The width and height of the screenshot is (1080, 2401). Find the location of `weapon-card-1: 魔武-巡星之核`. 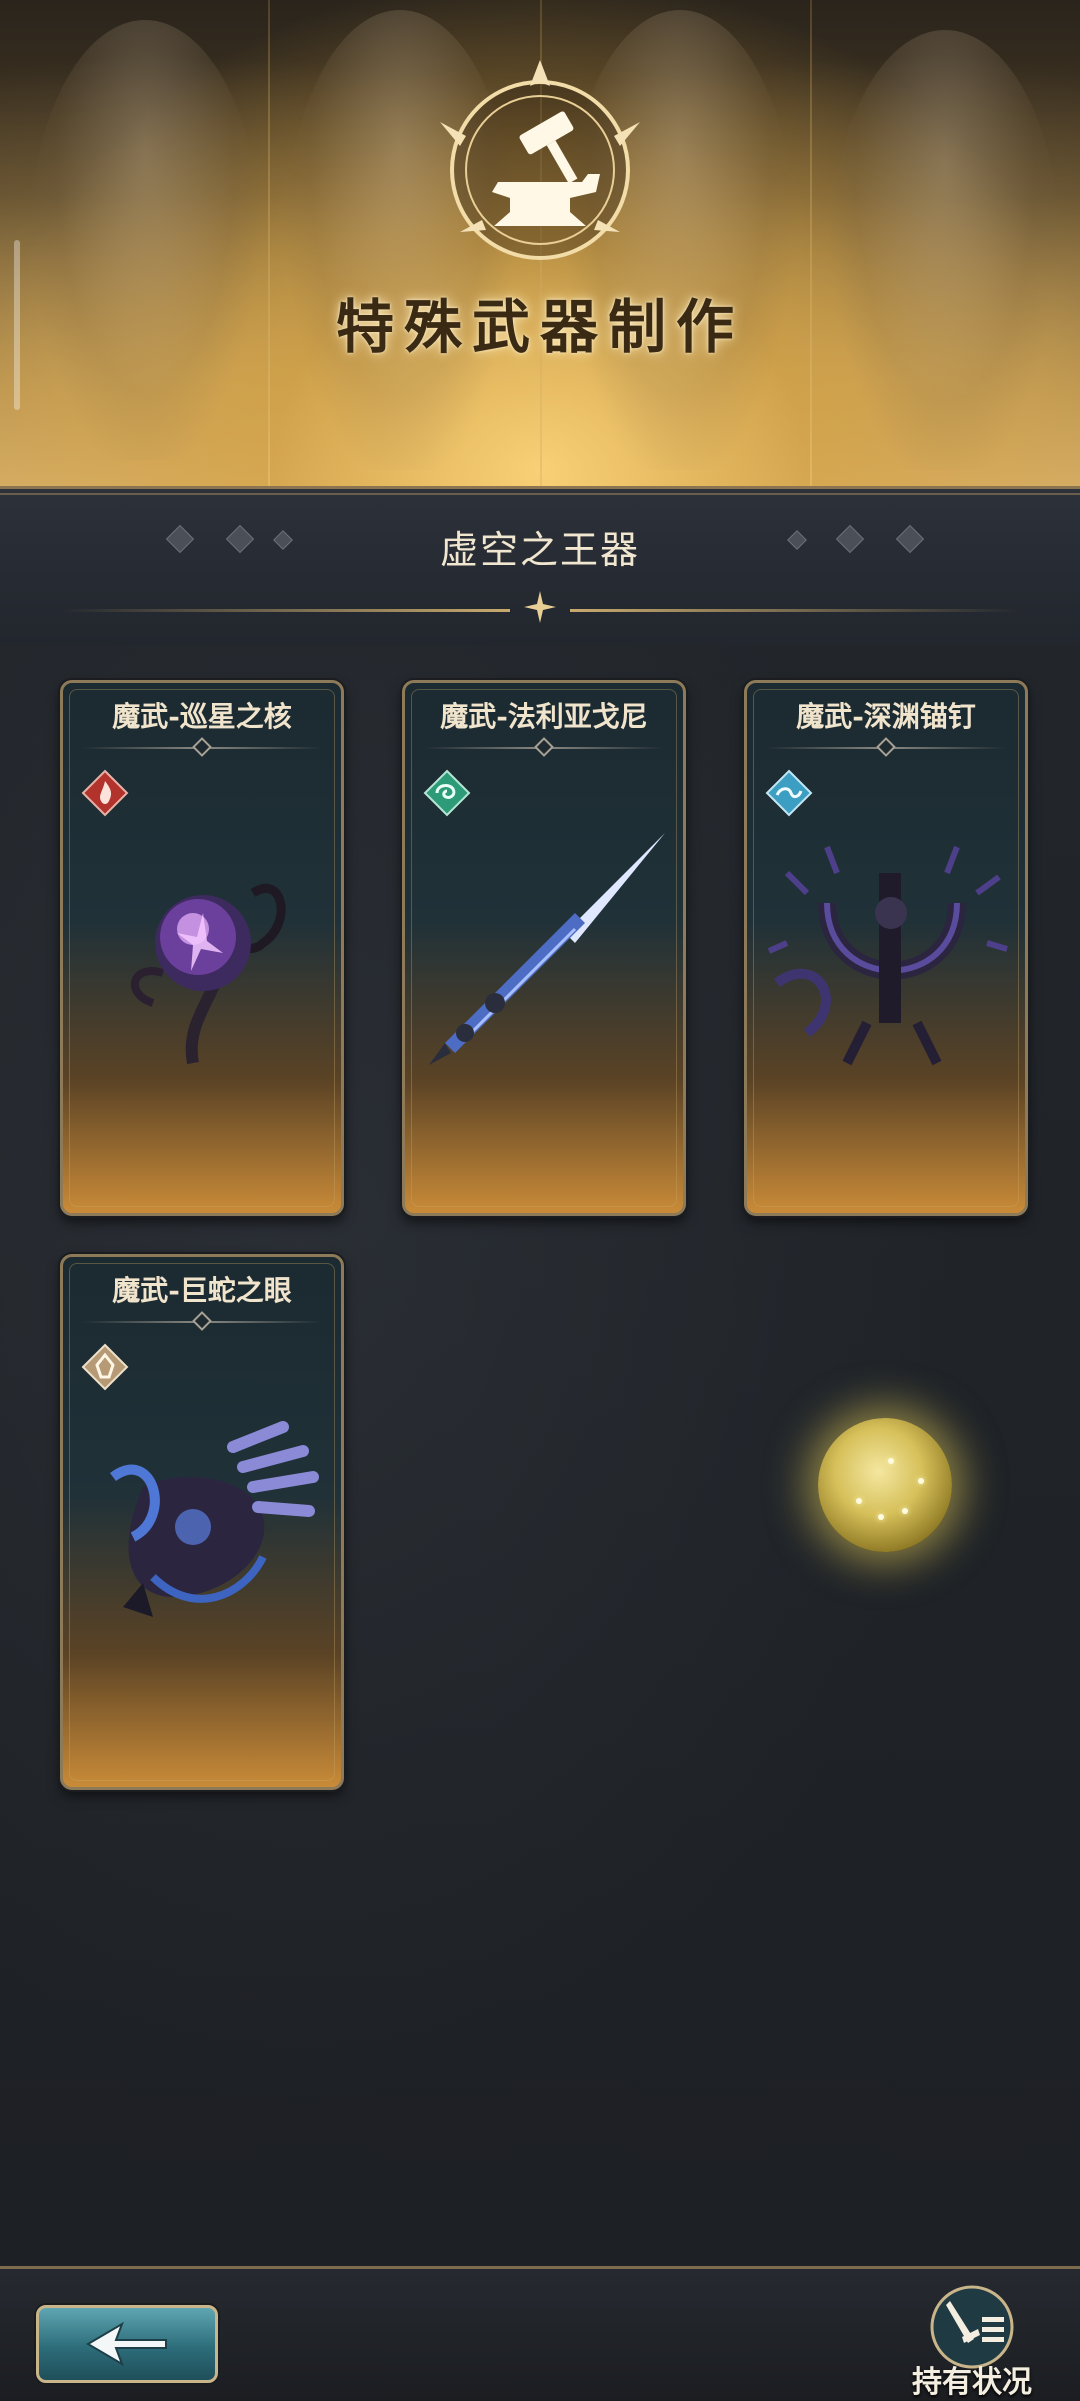

weapon-card-1: 魔武-巡星之核 is located at coordinates (202, 948).